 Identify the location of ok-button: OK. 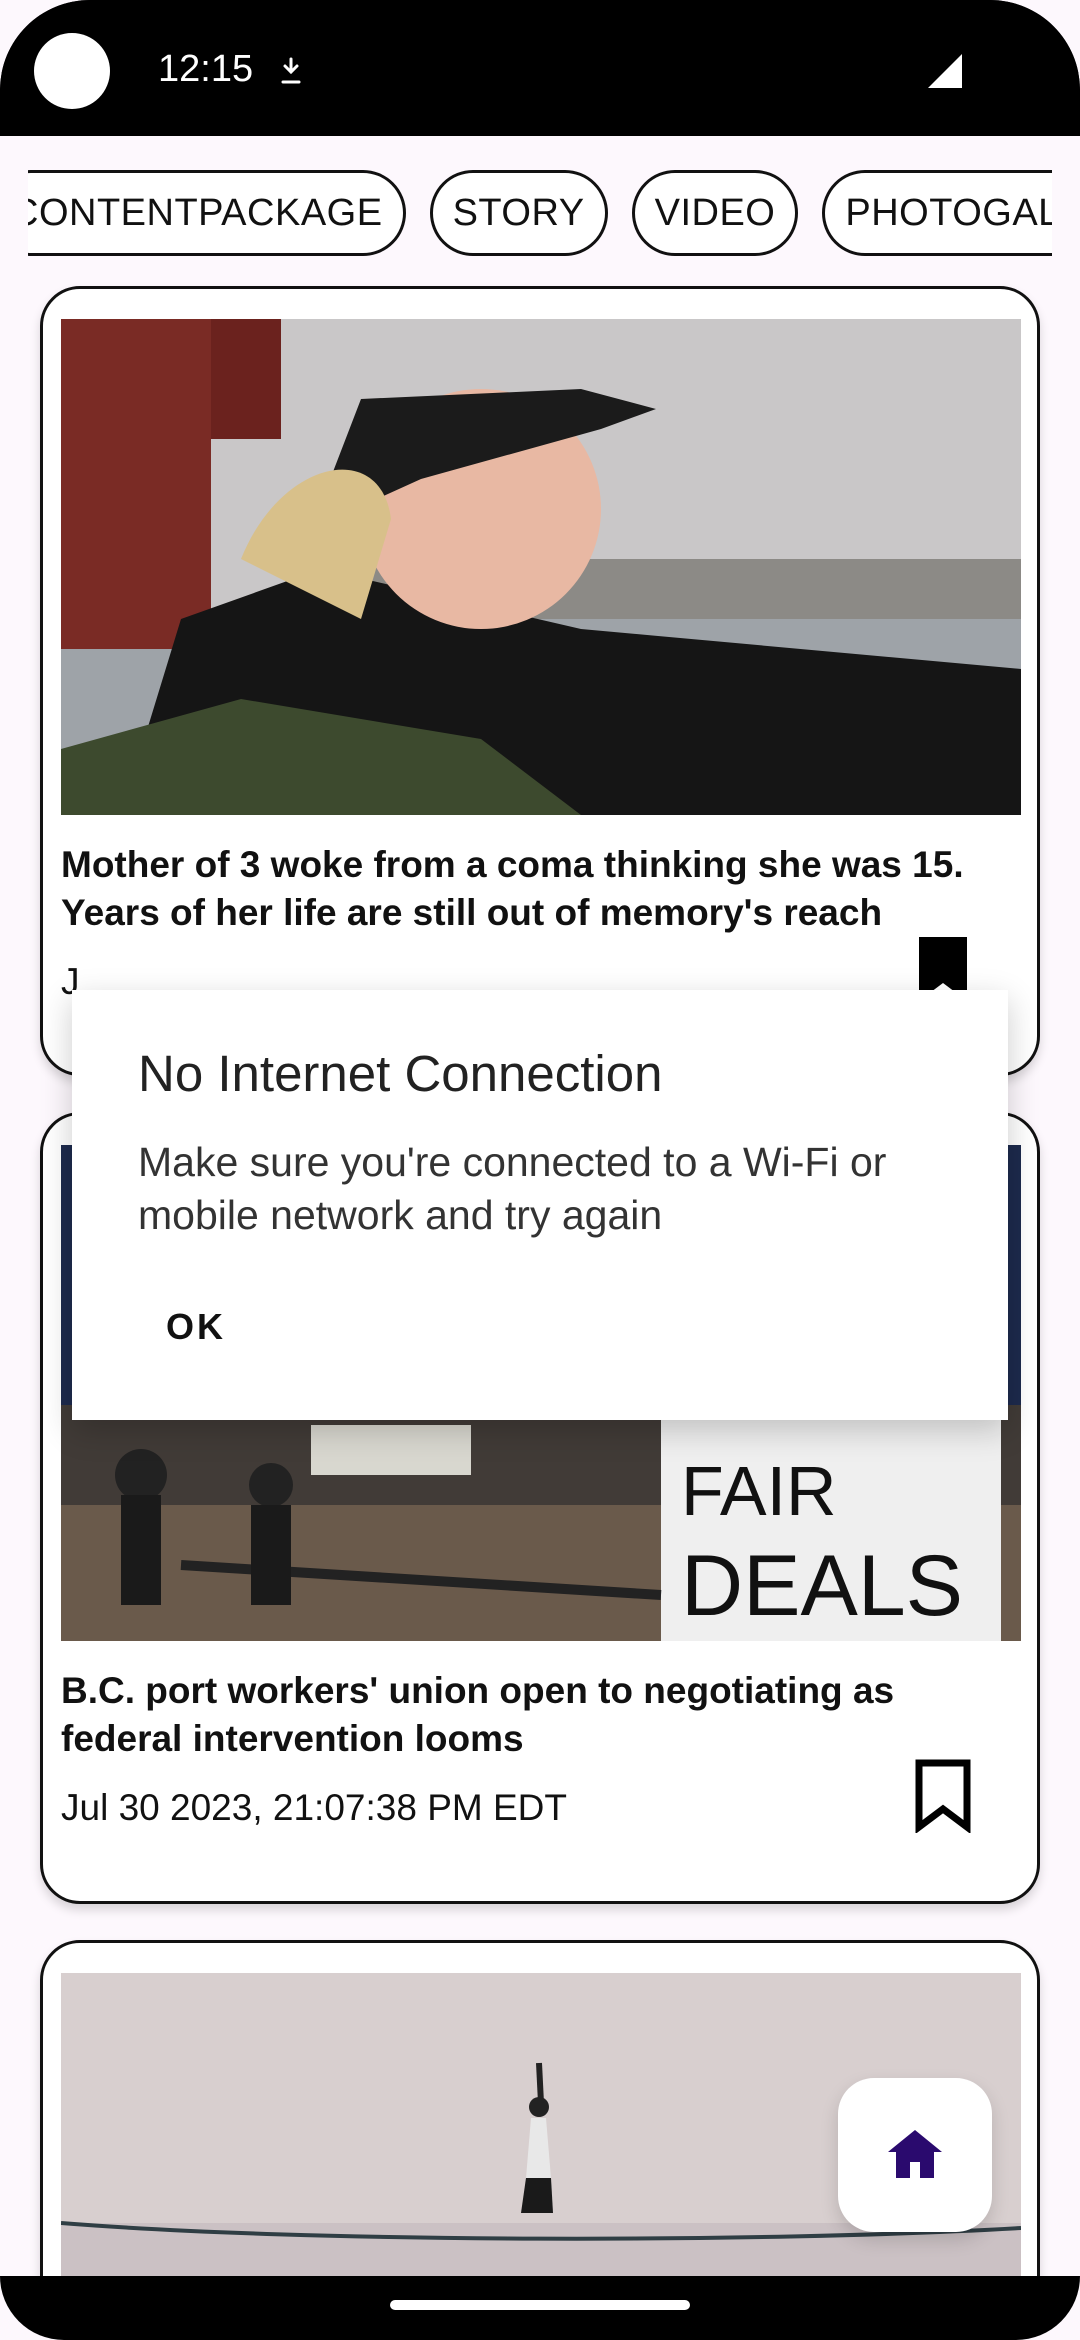
(196, 1327).